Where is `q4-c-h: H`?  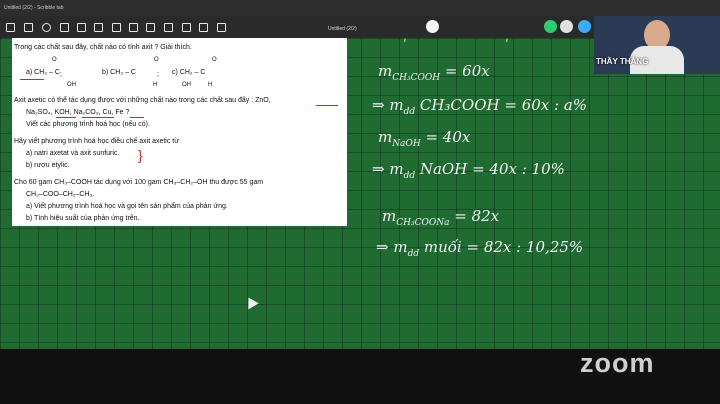 q4-c-h: H is located at coordinates (210, 85).